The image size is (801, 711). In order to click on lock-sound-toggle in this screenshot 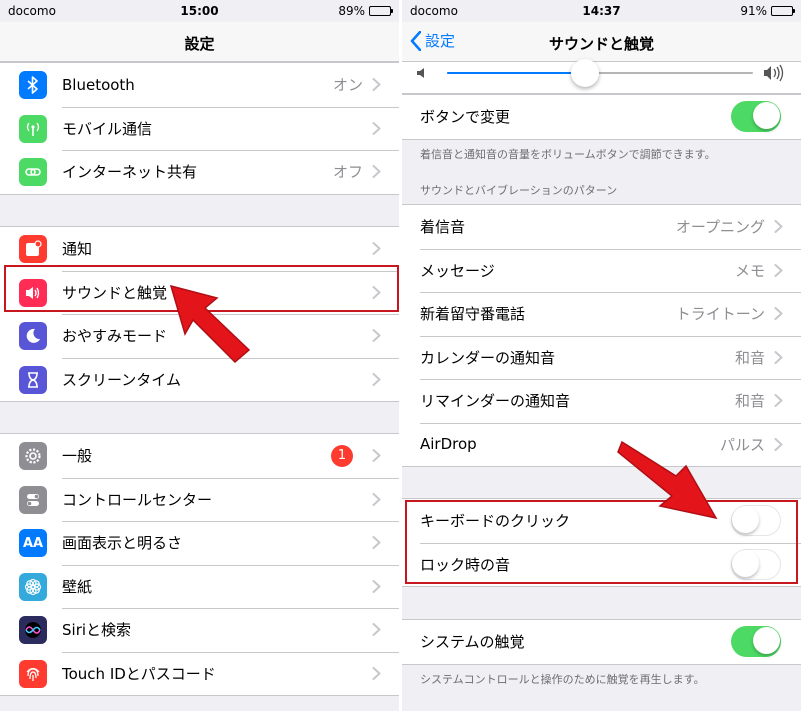, I will do `click(756, 564)`.